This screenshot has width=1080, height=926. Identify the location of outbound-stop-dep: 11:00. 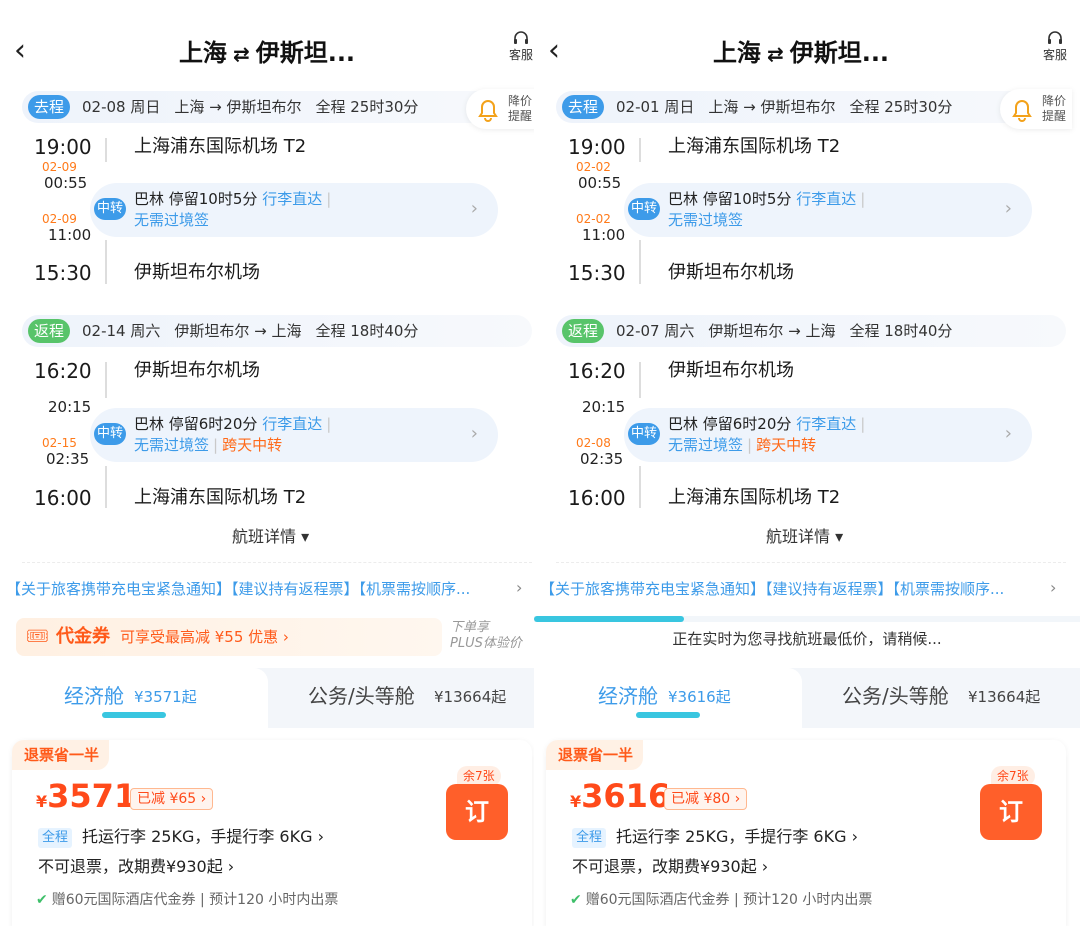
(70, 235).